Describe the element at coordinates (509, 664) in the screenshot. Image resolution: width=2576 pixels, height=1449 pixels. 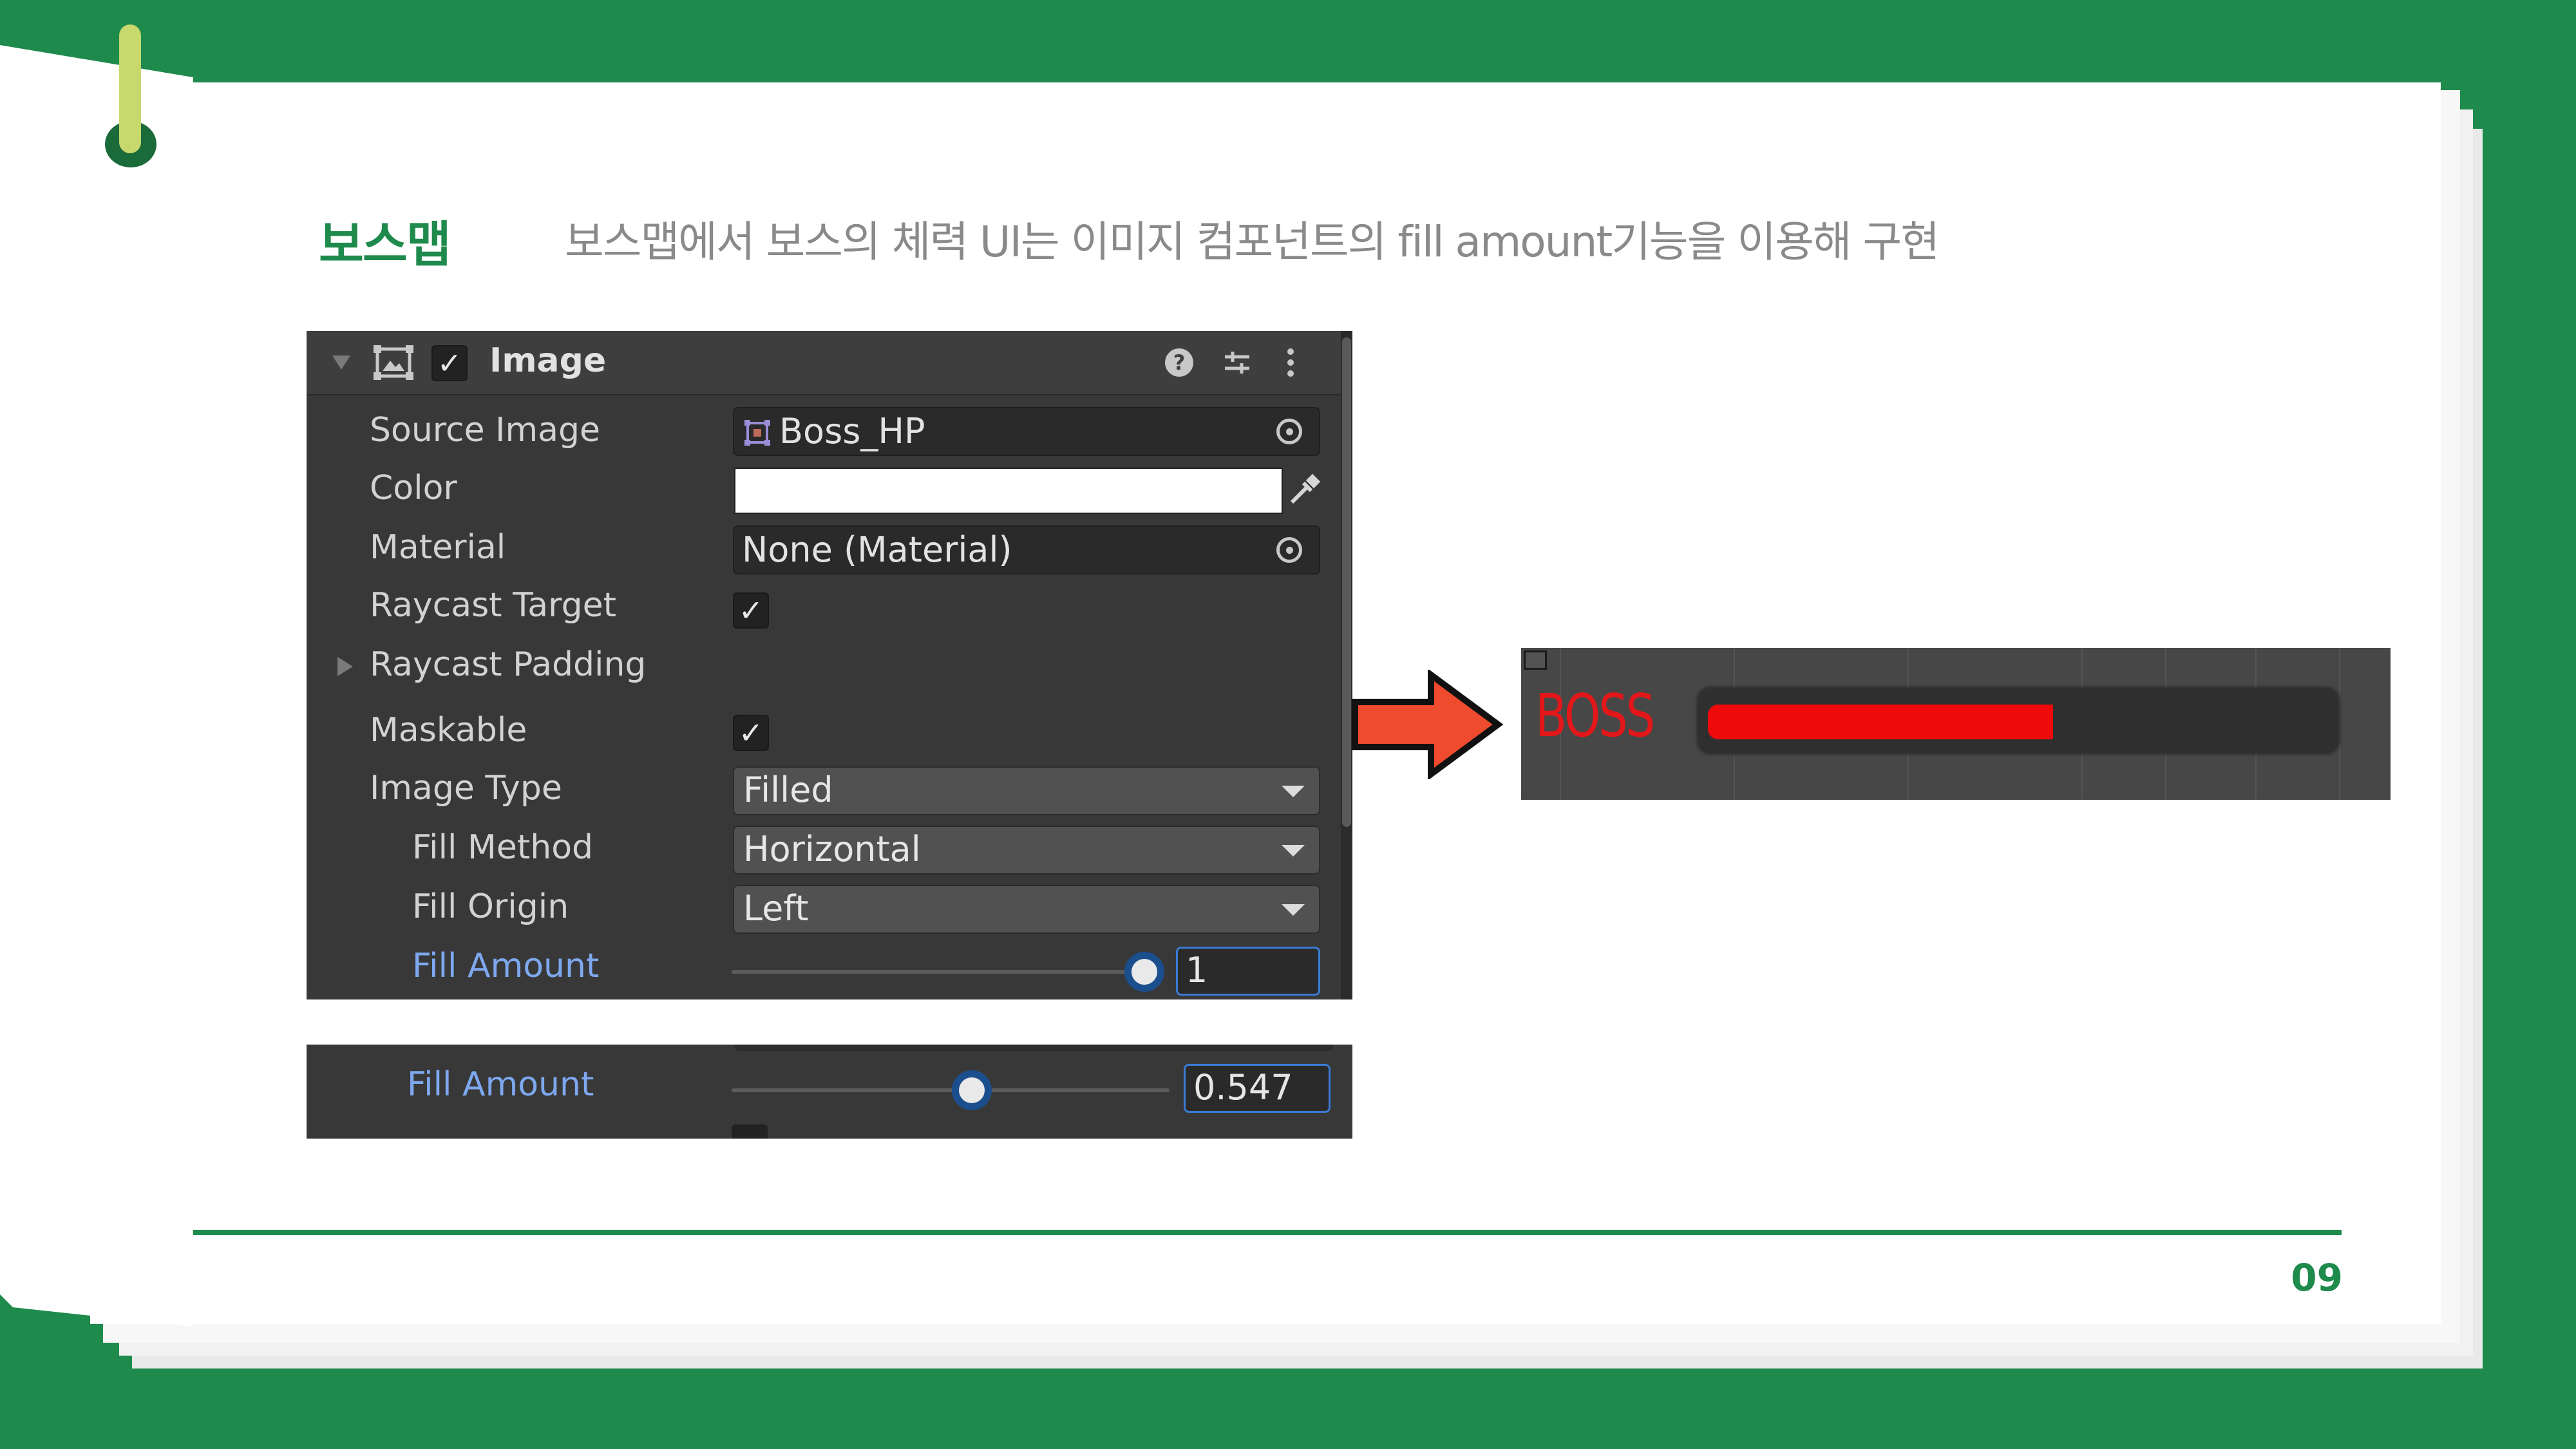
I see `raycast-padding-label: Raycast Padding` at that location.